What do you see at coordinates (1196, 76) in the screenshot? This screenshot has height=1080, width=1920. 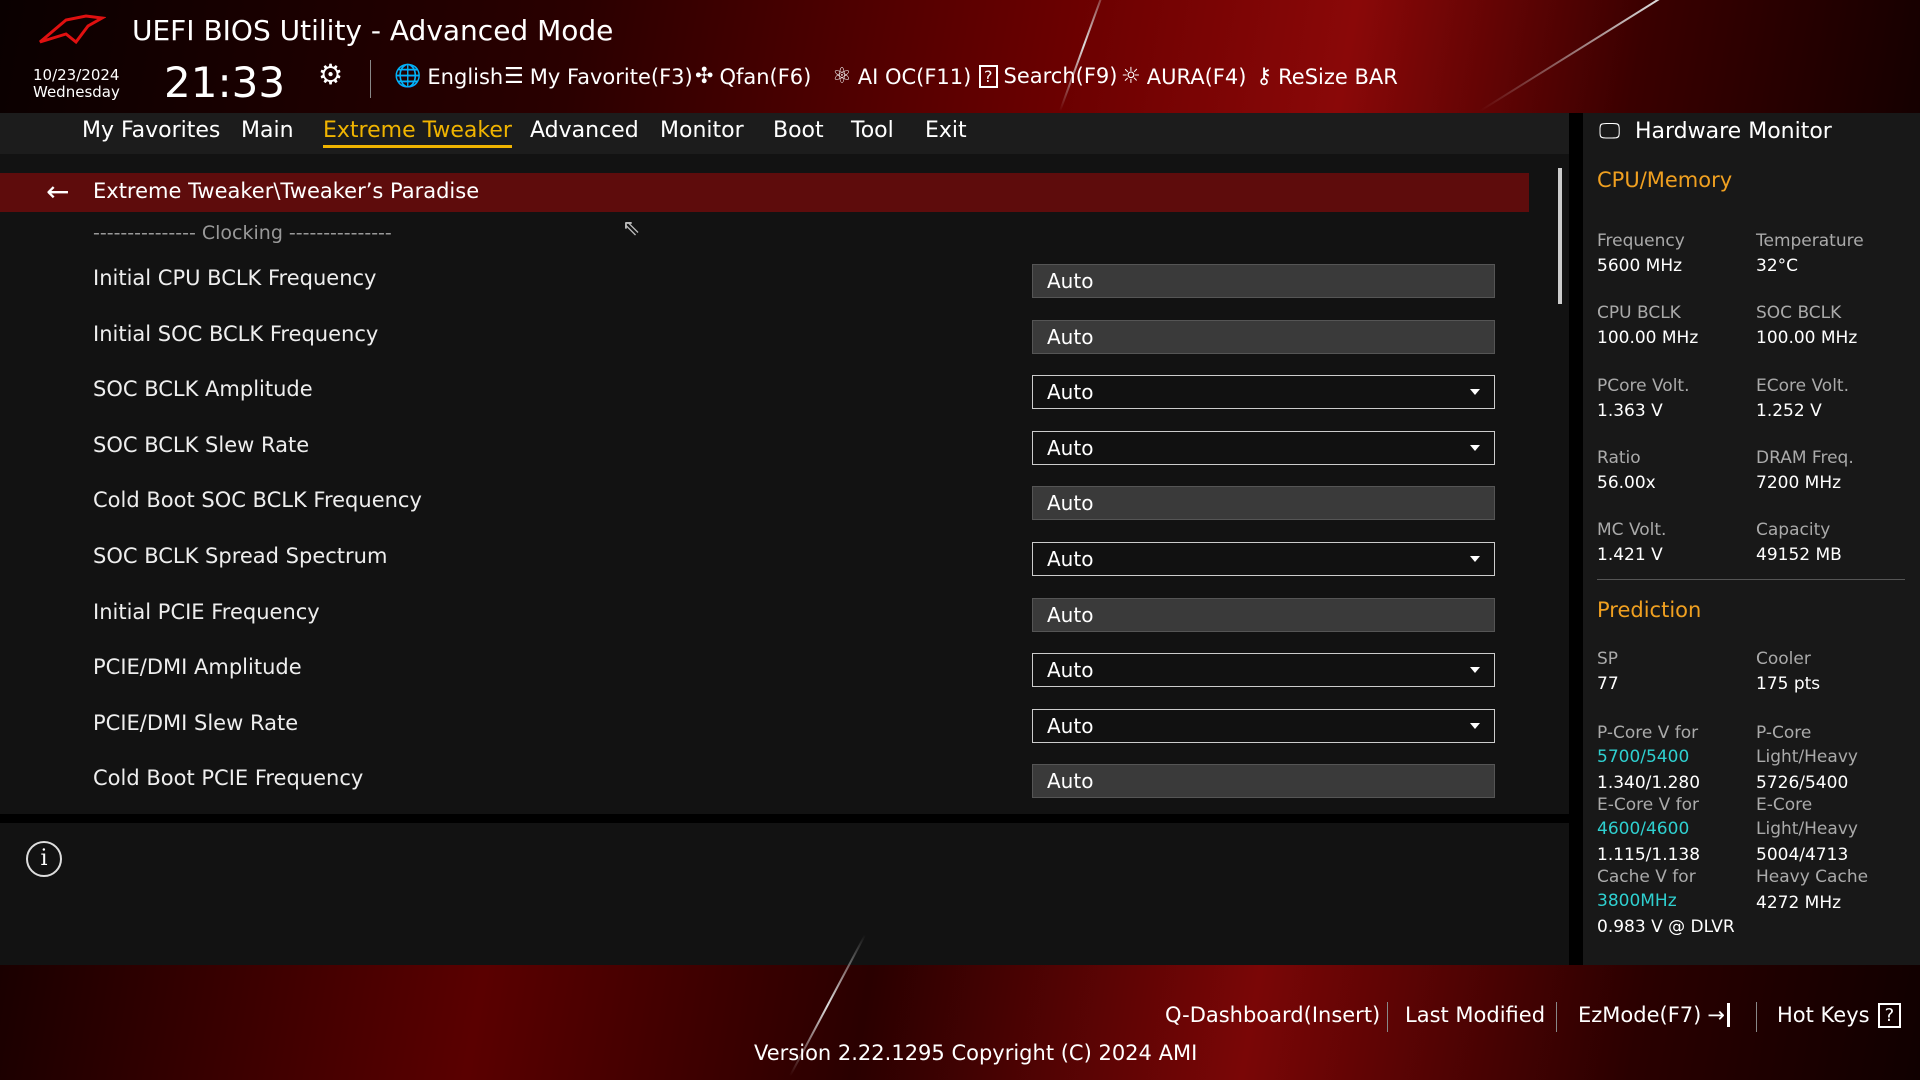 I see `label: AURA(F4)` at bounding box center [1196, 76].